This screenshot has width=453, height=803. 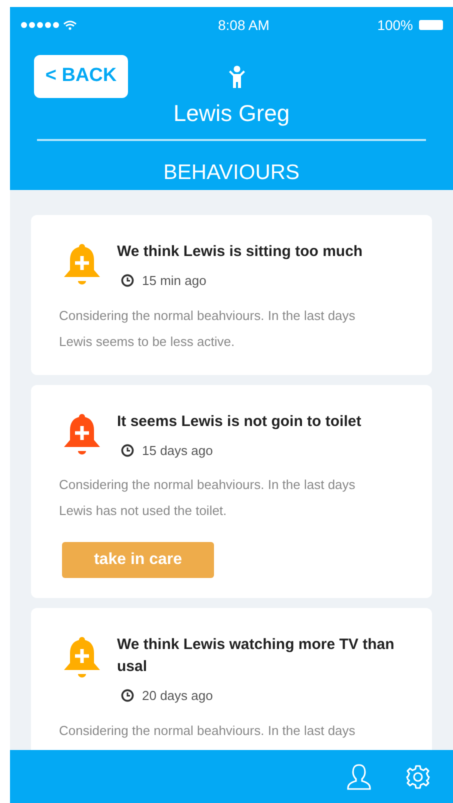 I want to click on battery-percent: 100%, so click(x=395, y=25).